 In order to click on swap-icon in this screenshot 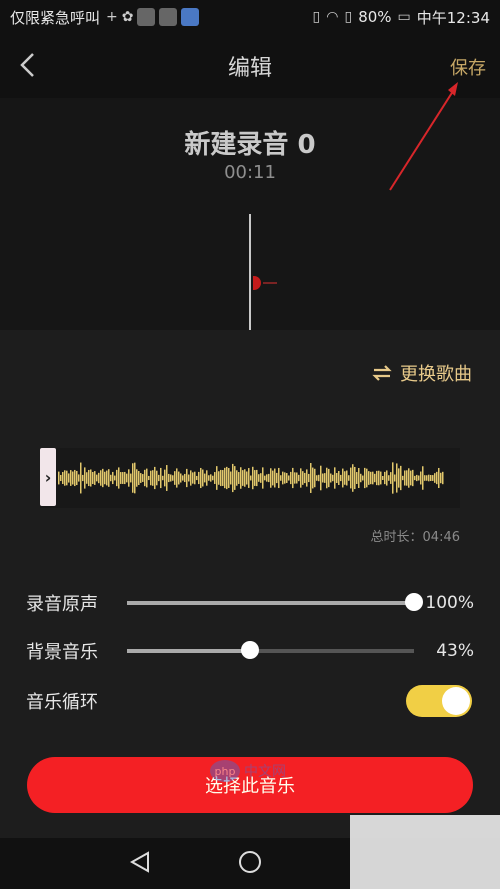, I will do `click(382, 373)`.